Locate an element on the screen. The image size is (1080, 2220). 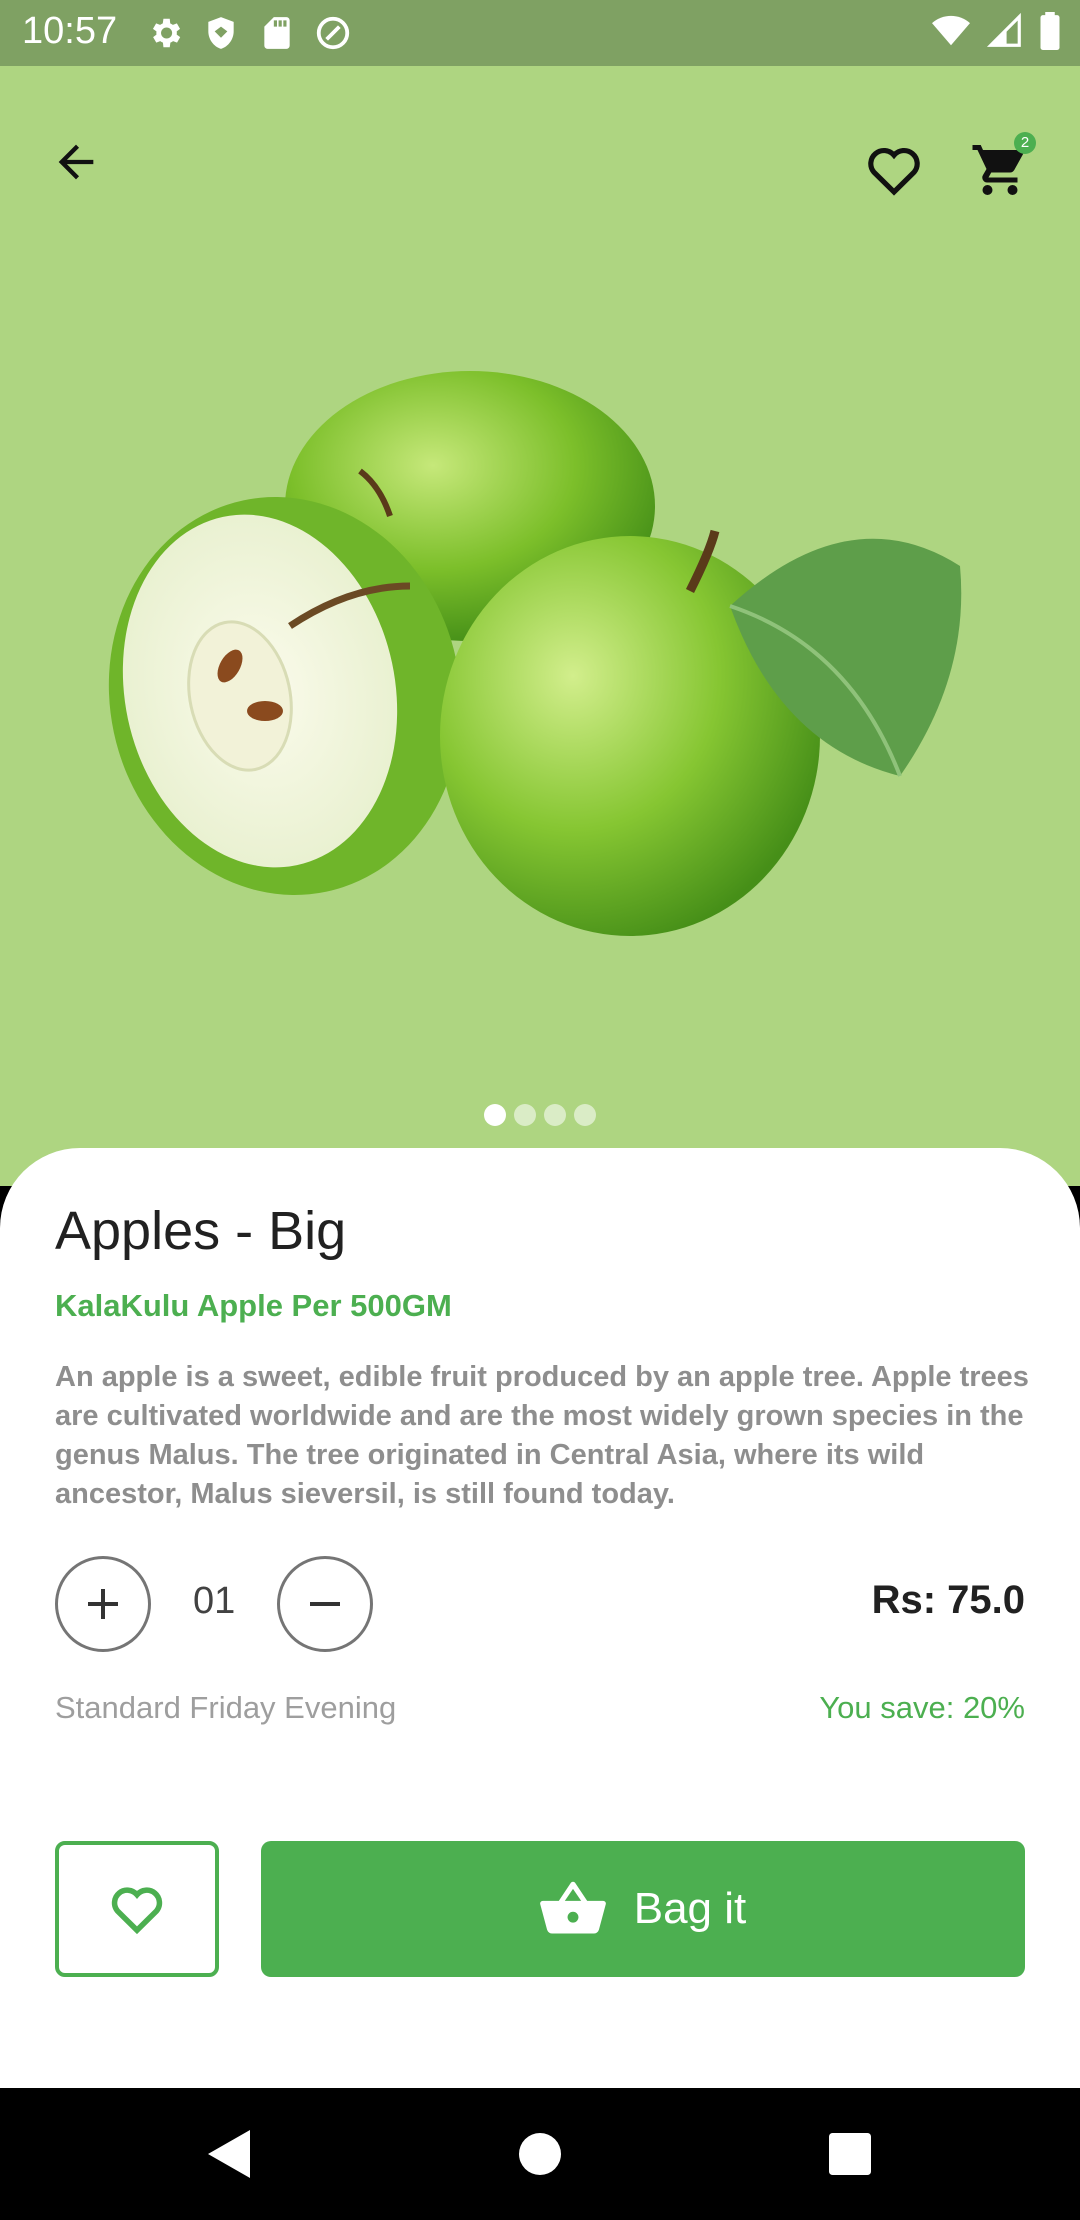
nav-back-button is located at coordinates (230, 2154).